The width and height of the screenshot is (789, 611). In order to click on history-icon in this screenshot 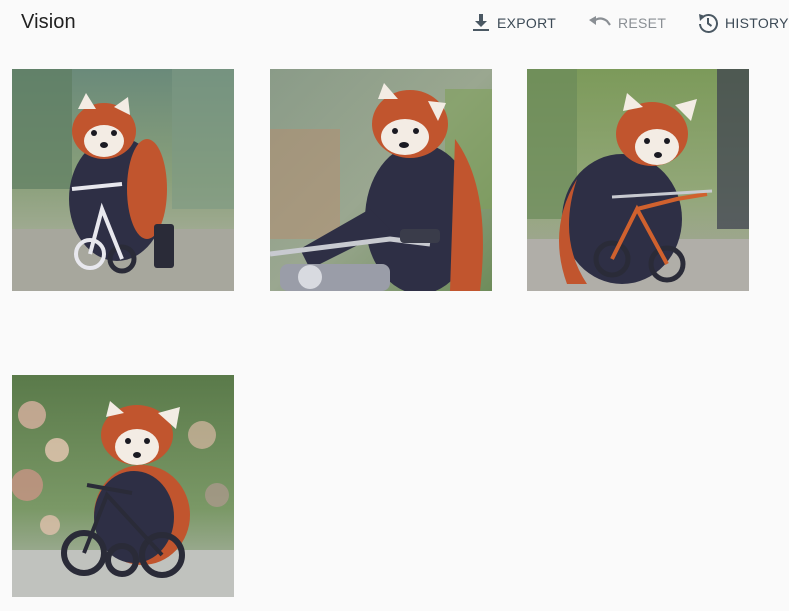, I will do `click(708, 23)`.